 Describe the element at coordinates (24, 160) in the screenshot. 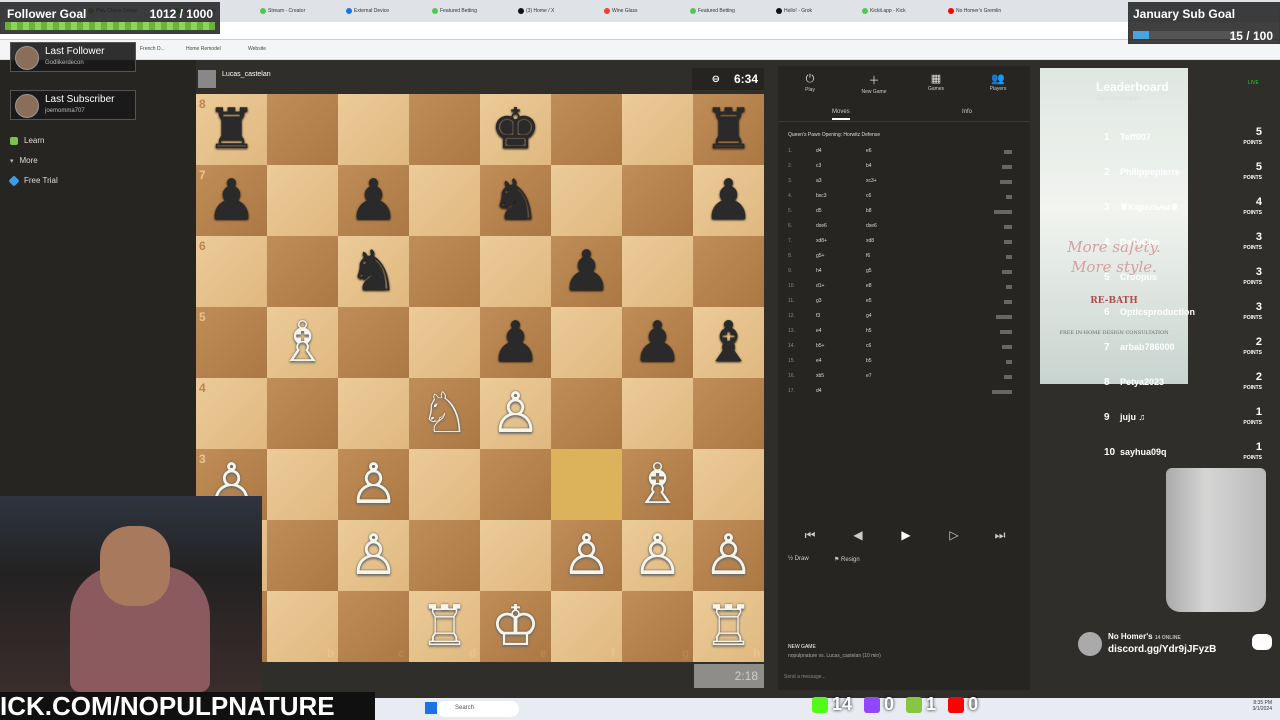

I see `sidebar-item-more: ▾ More` at that location.